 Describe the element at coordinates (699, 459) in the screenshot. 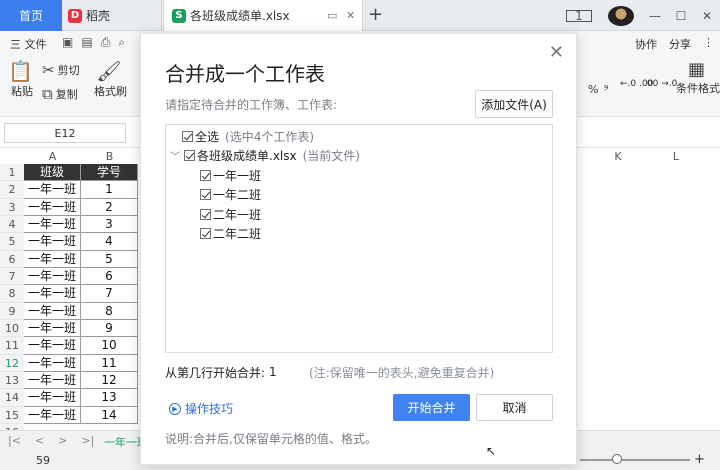

I see `zoom-in-icon: +` at that location.